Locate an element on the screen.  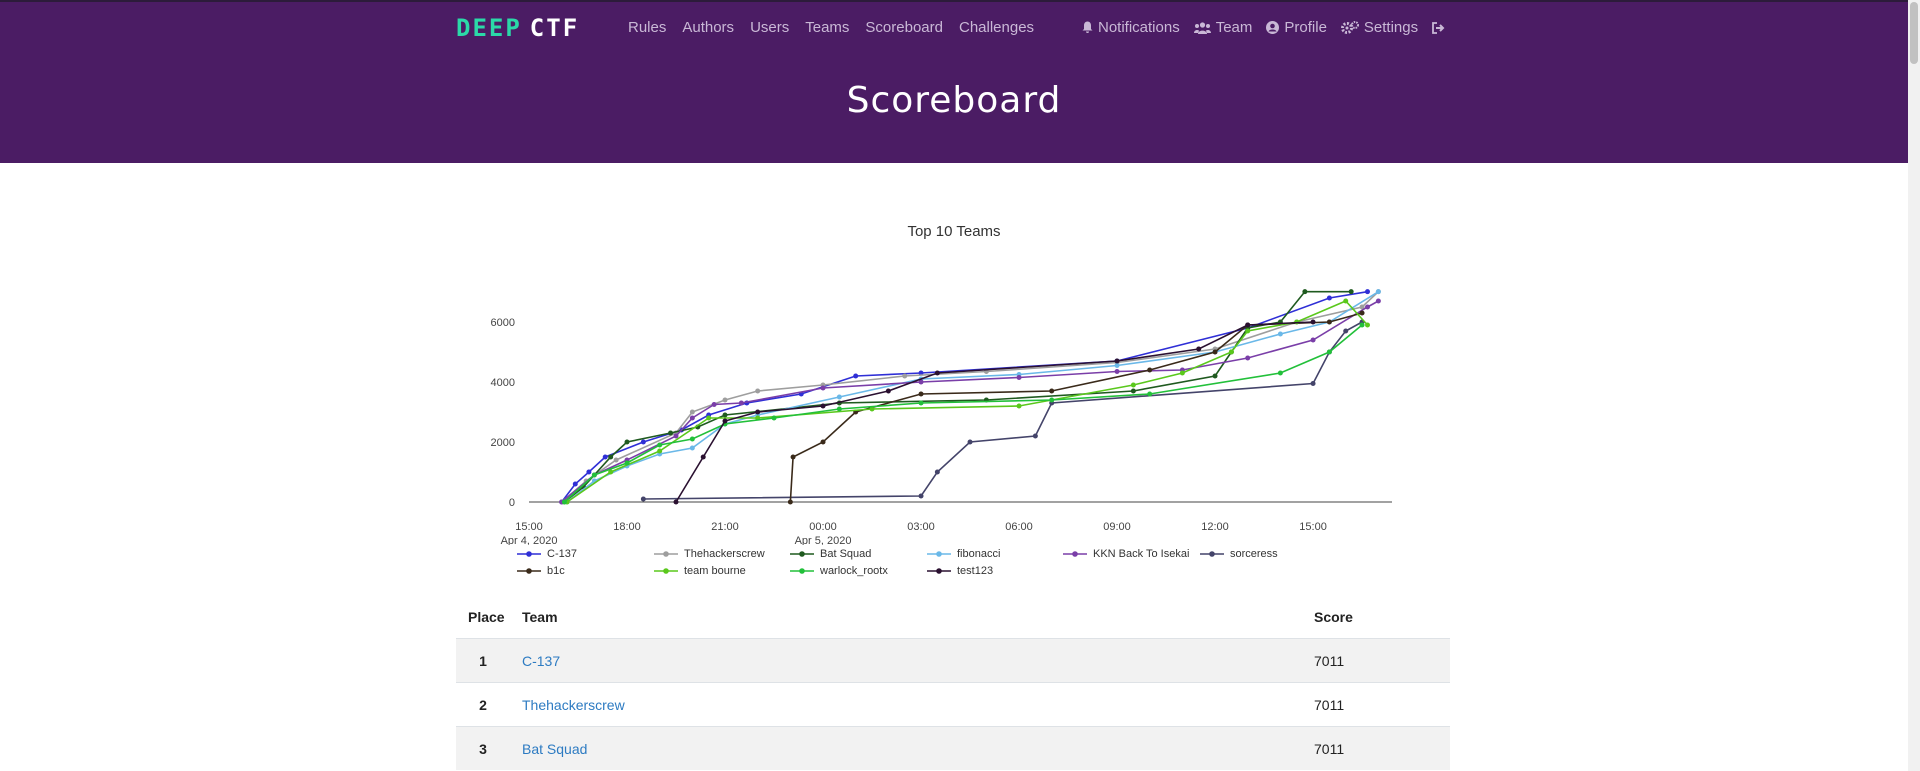
x-tick-label: 15:00 is located at coordinates (1313, 527).